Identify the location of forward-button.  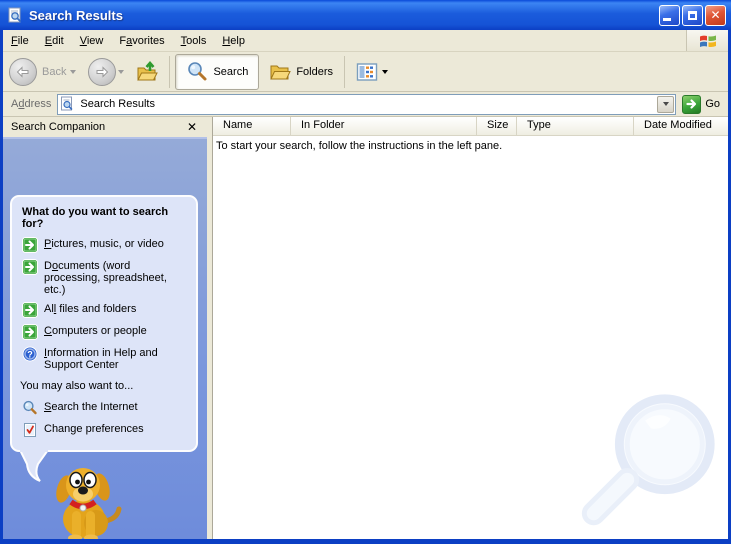
(102, 71).